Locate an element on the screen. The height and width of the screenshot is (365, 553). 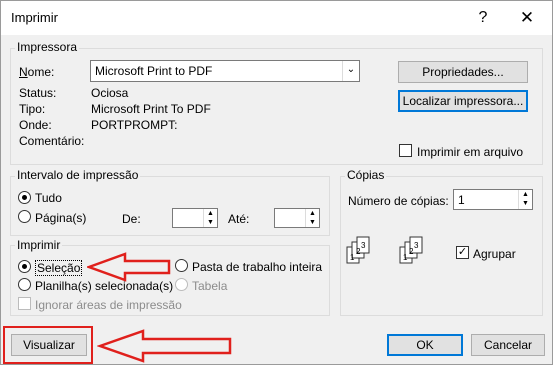
print-range-group-label: Intervalo de impressão is located at coordinates (78, 175).